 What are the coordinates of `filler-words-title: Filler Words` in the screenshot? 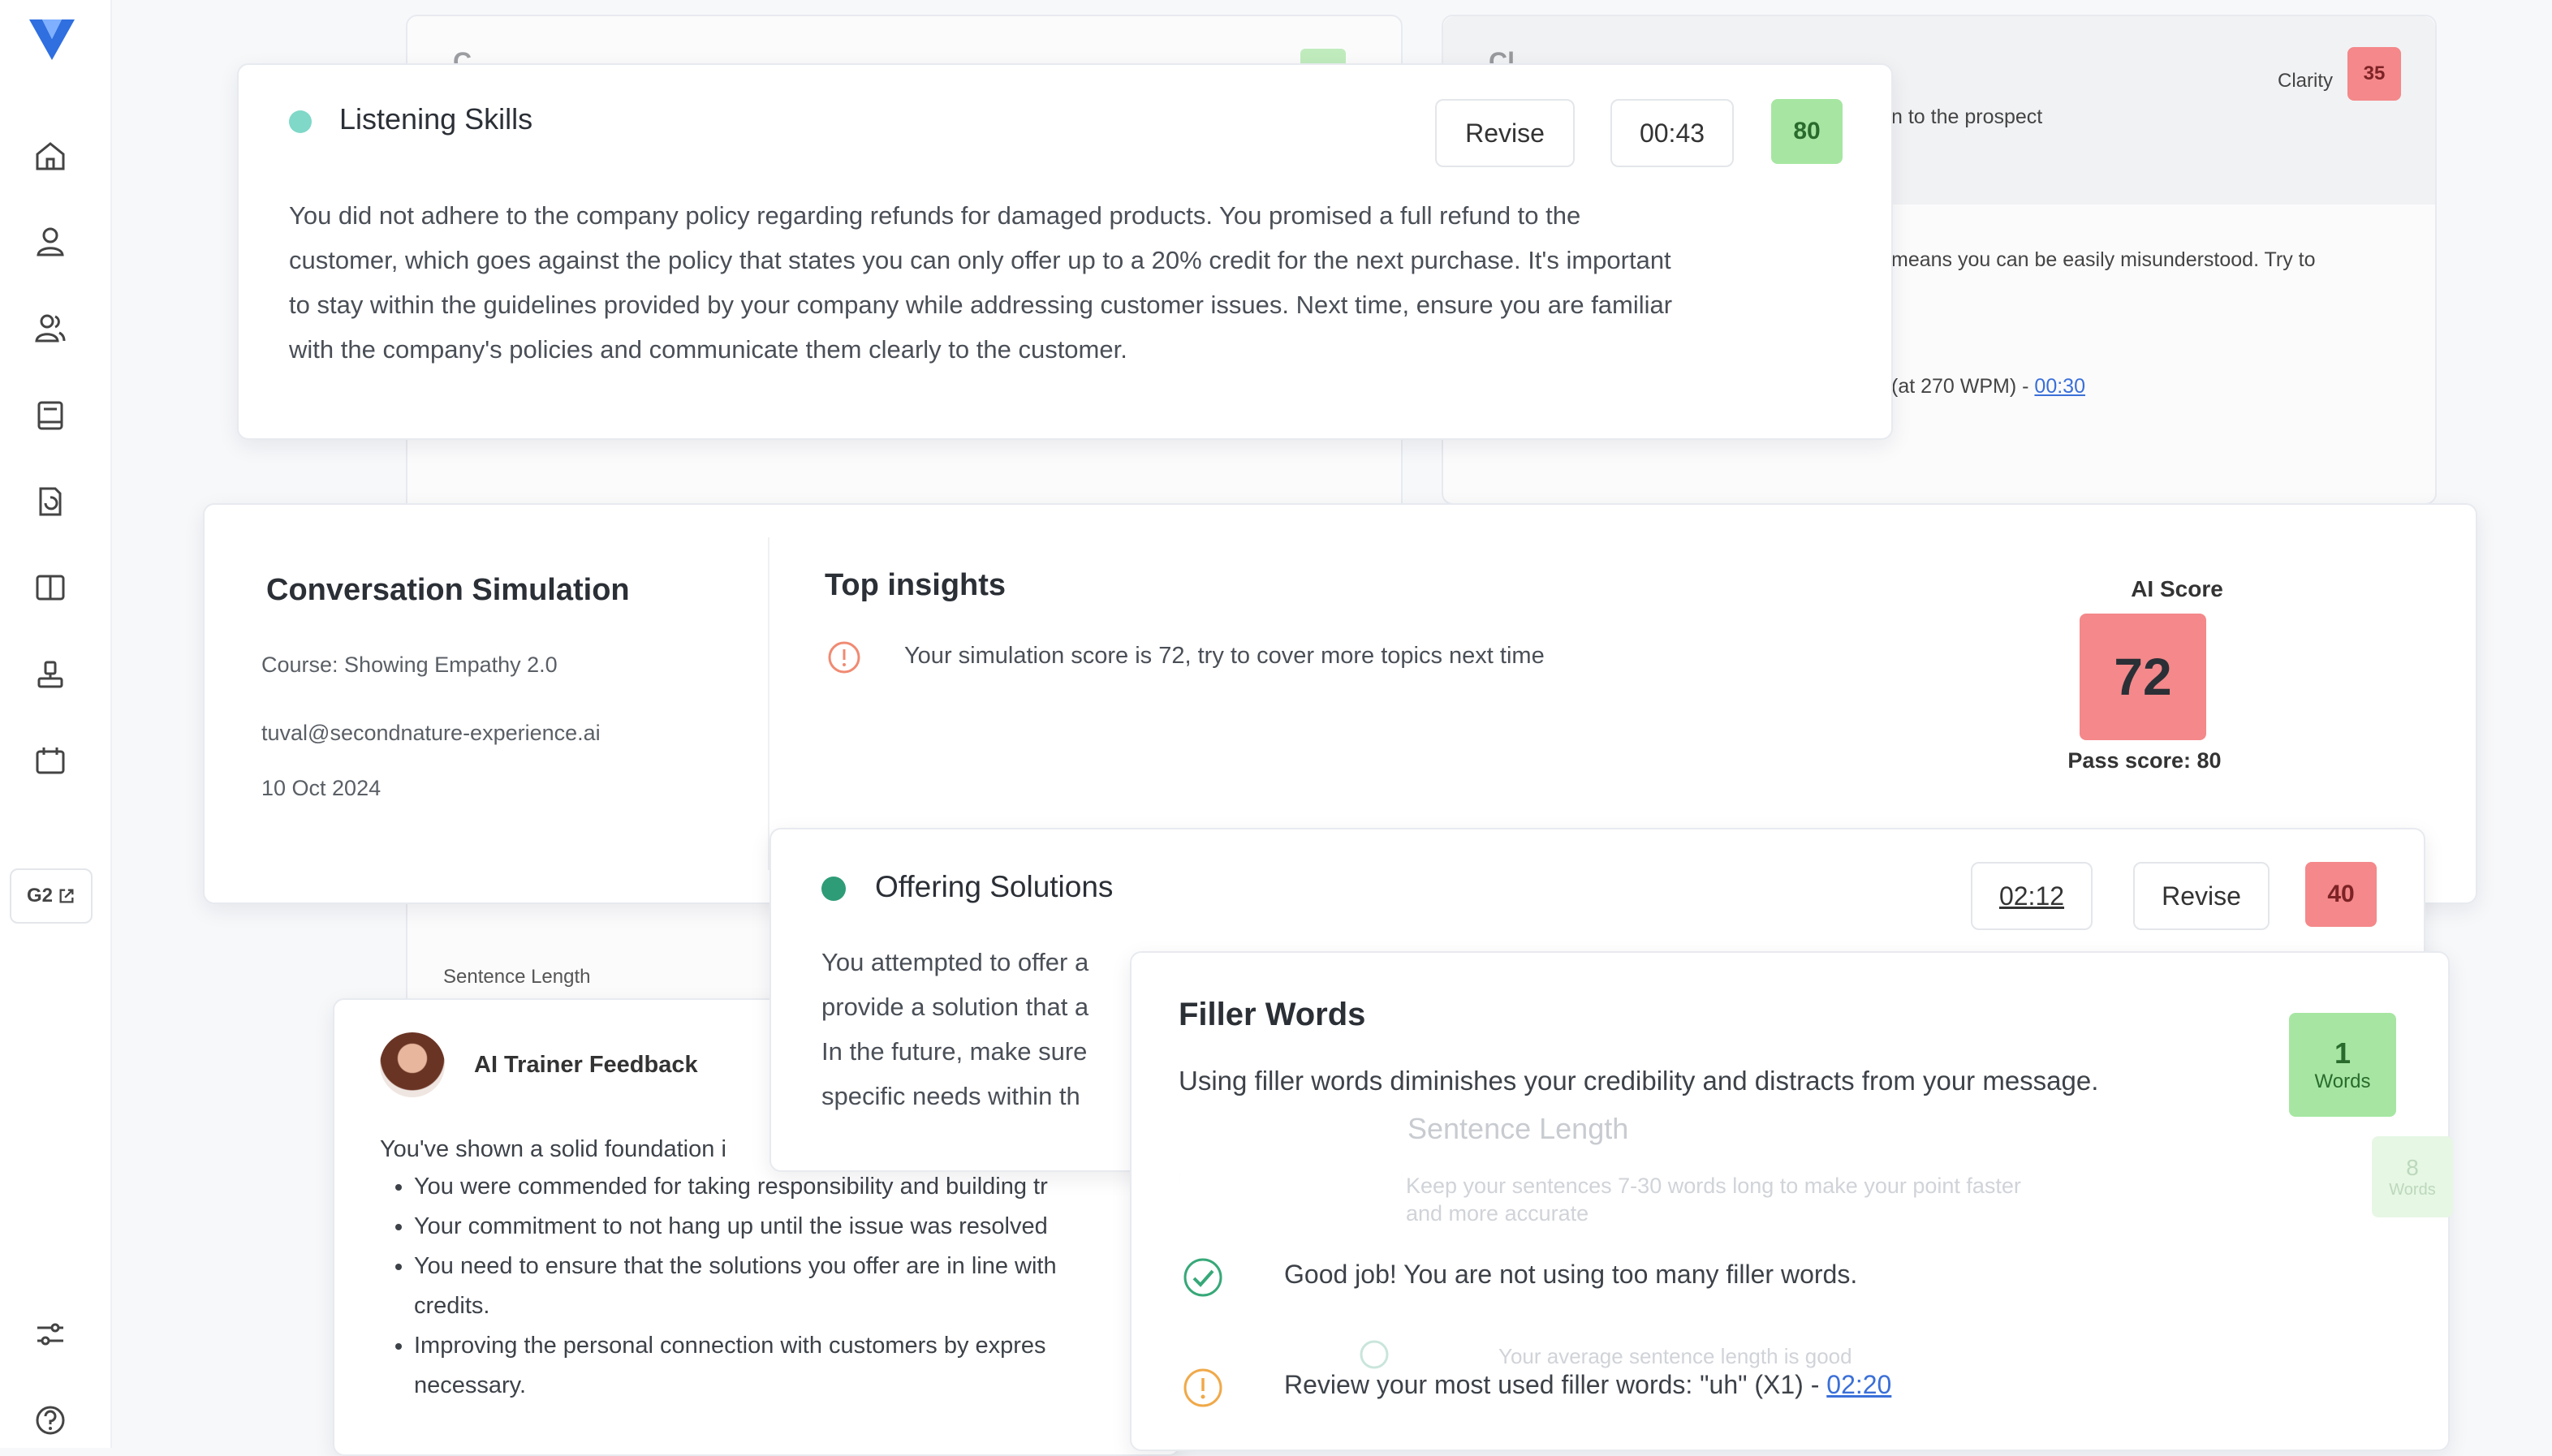 It's located at (1273, 1015).